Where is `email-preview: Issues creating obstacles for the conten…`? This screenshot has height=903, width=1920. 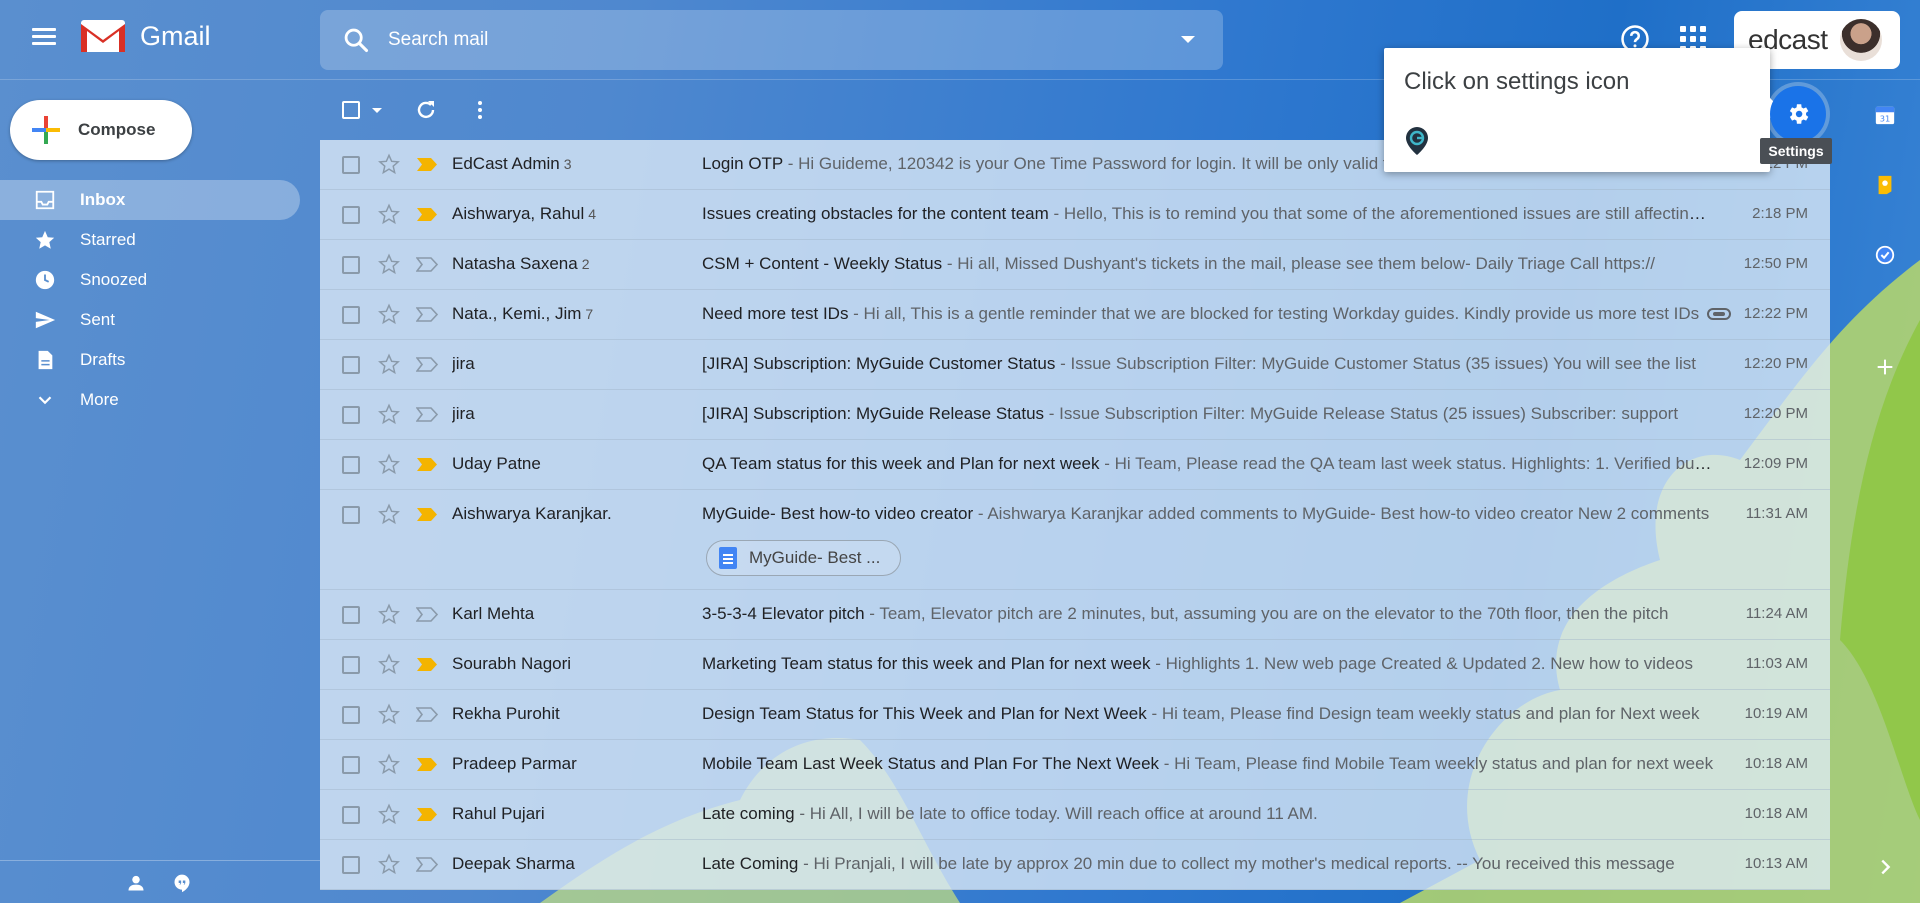 email-preview: Issues creating obstacles for the conten… is located at coordinates (1208, 214).